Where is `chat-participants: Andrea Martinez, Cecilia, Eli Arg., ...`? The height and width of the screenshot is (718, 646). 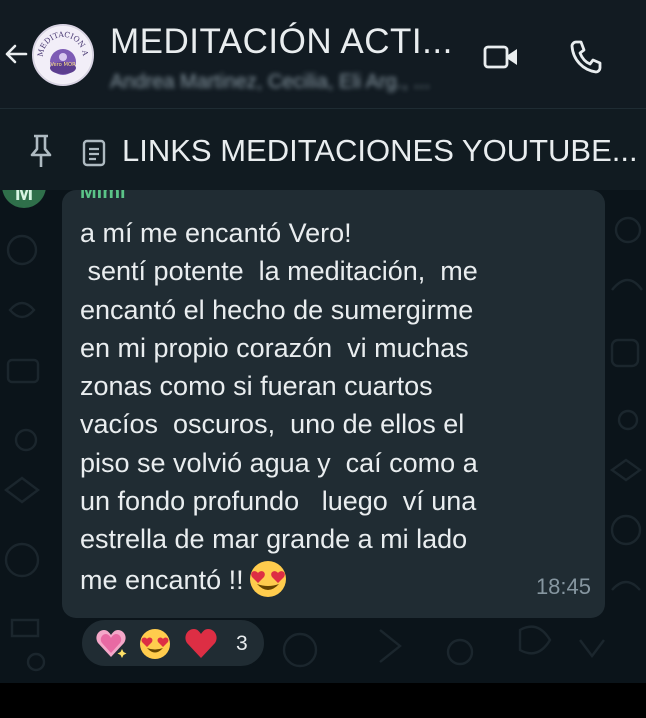
chat-participants: Andrea Martinez, Cecilia, Eli Arg., ... is located at coordinates (285, 82).